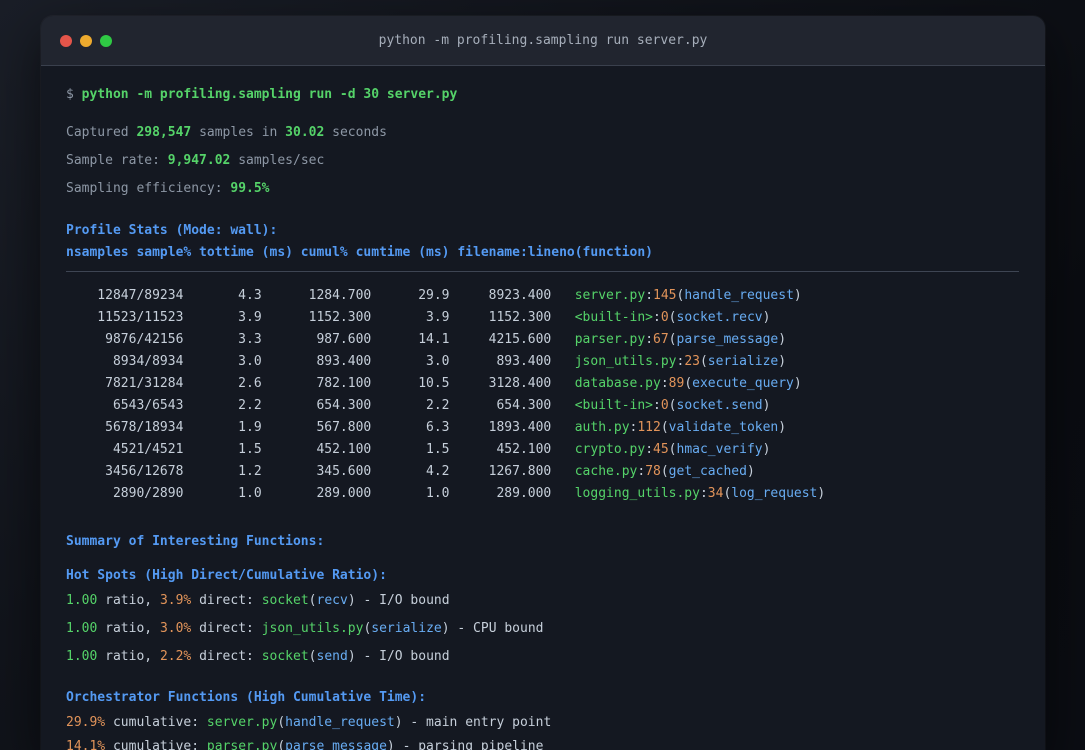 The width and height of the screenshot is (1085, 750). I want to click on text-segment: 3.0%, so click(175, 628).